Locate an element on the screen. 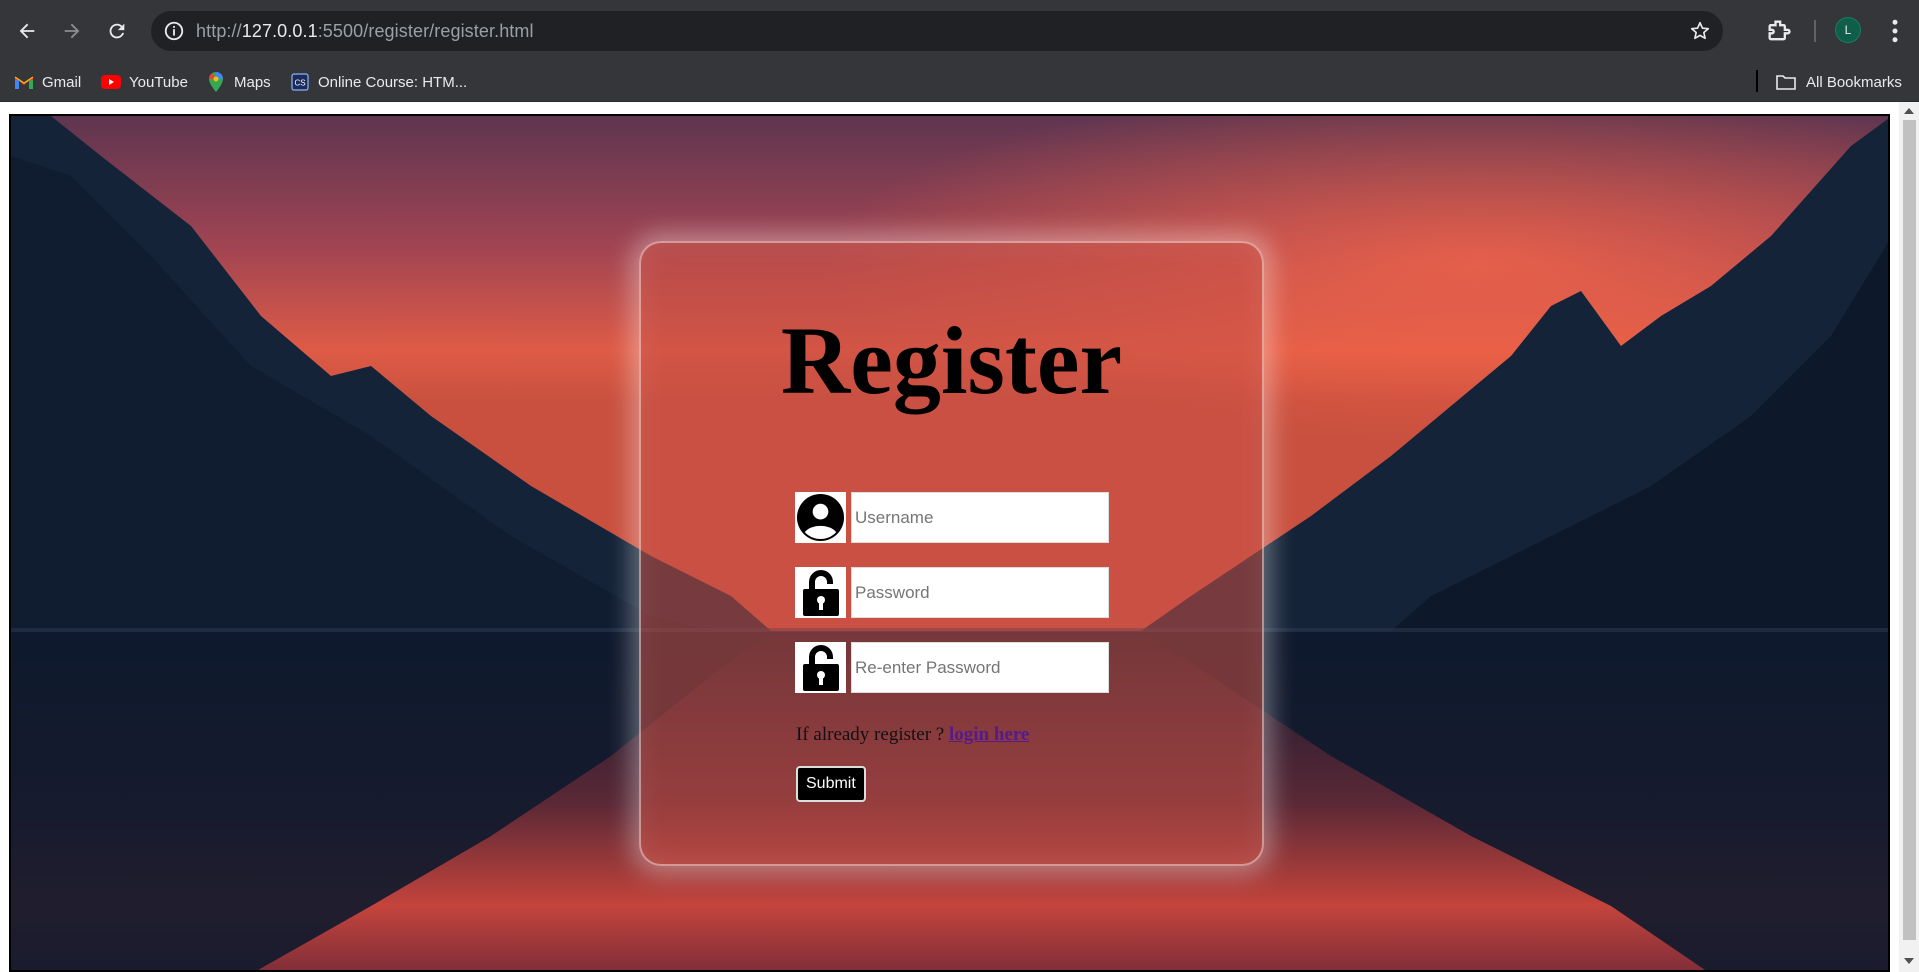 The image size is (1919, 972). svg-text: CS is located at coordinates (299, 83).